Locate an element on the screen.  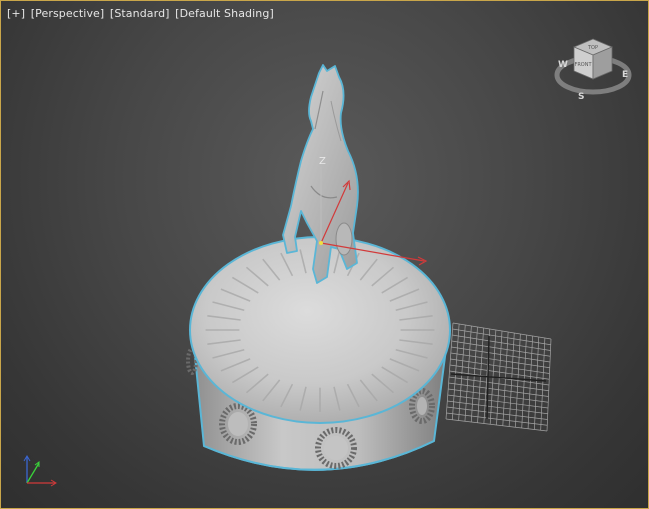
viewcube-icon: TOP FRONT W E S is located at coordinates (593, 67).